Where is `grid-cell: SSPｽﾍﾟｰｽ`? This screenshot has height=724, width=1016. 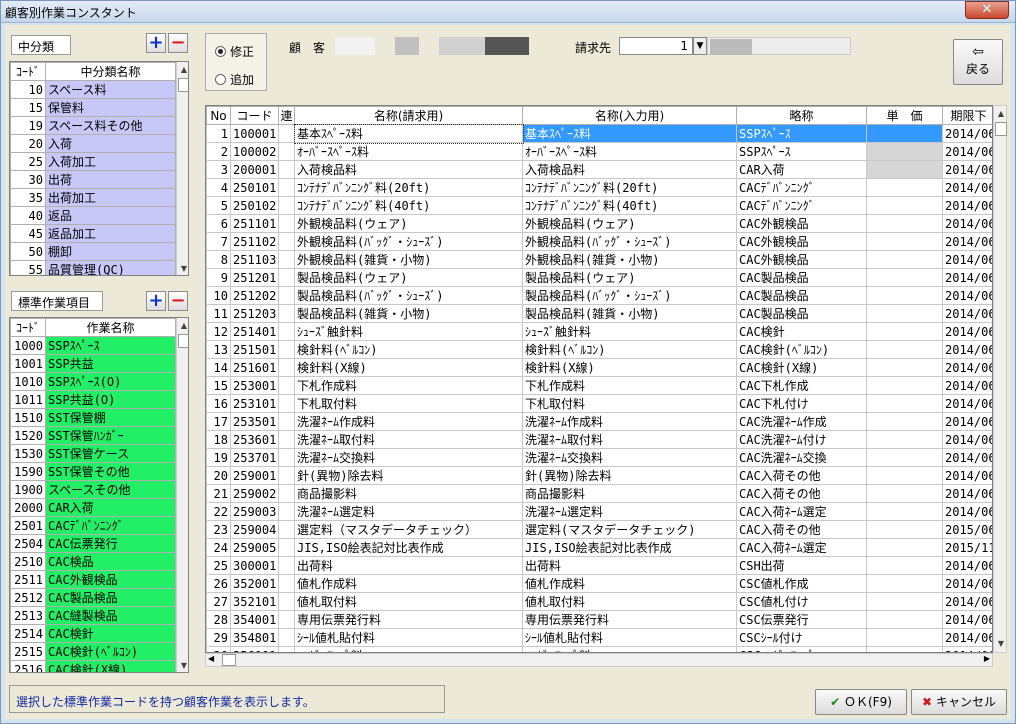
grid-cell: SSPｽﾍﾟｰｽ is located at coordinates (801, 151).